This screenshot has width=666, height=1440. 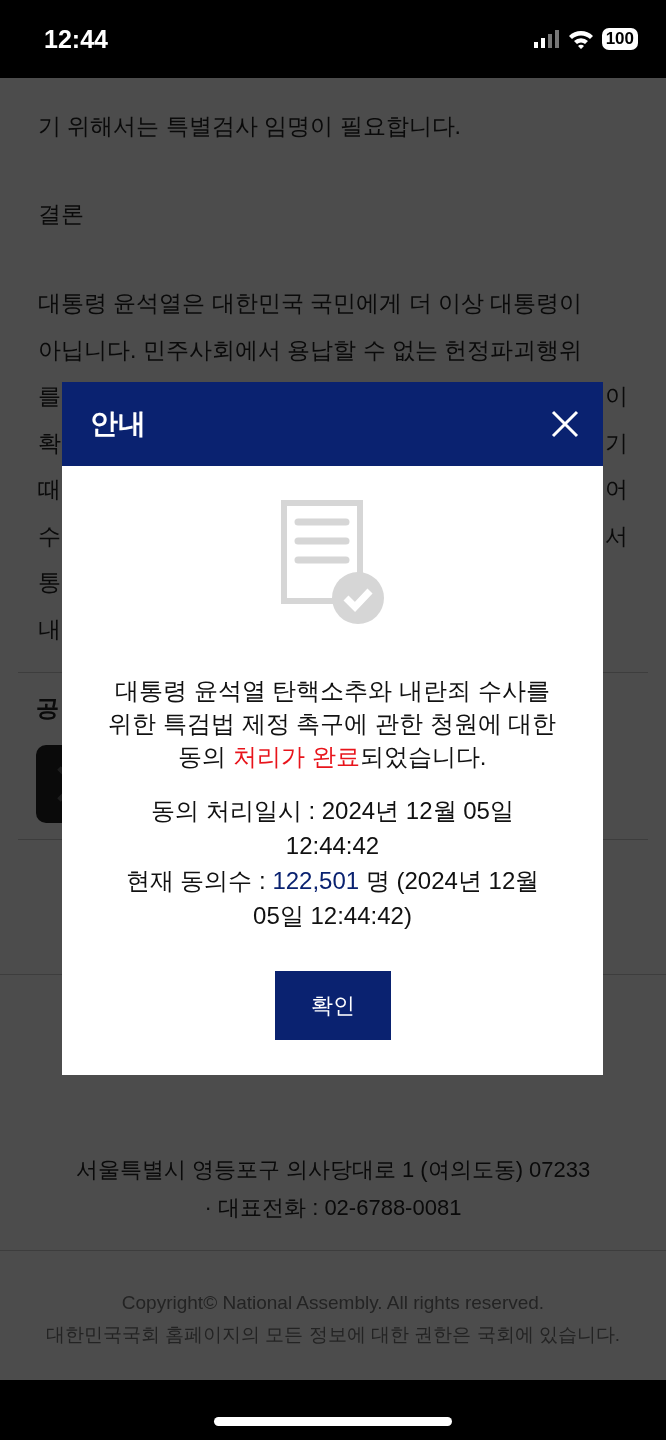 I want to click on article-text: 를, so click(x=49, y=396).